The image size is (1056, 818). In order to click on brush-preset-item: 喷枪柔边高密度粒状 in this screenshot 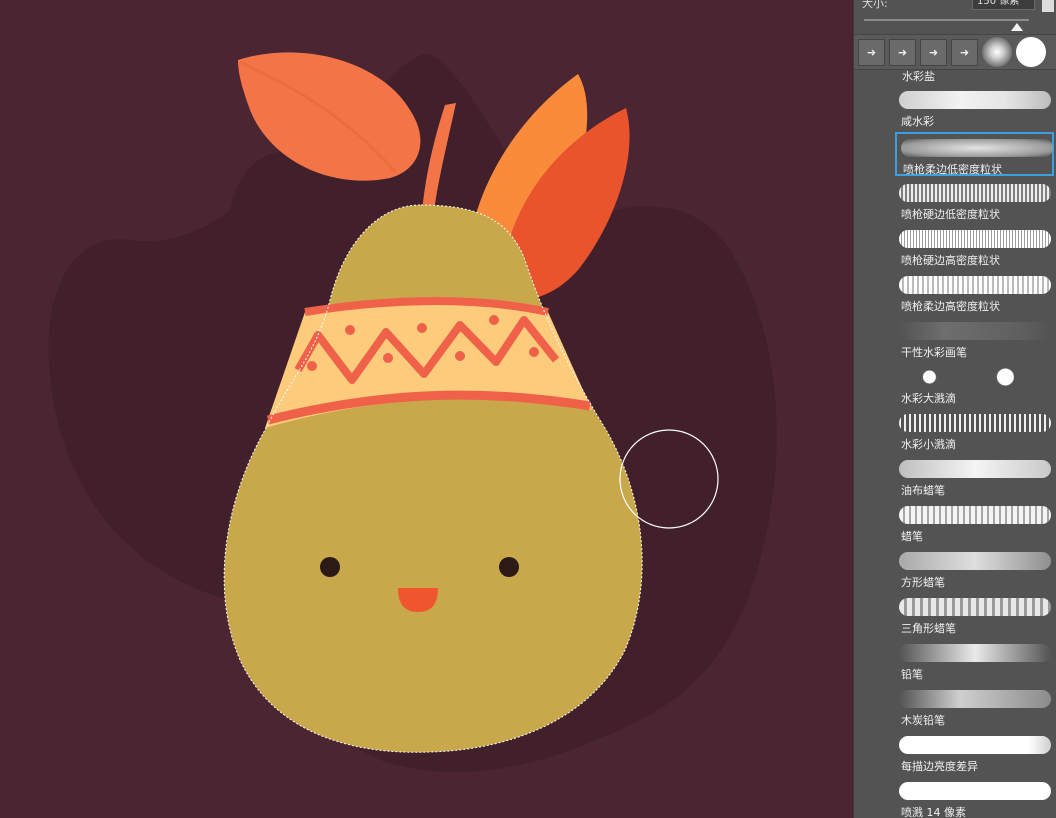, I will do `click(974, 293)`.